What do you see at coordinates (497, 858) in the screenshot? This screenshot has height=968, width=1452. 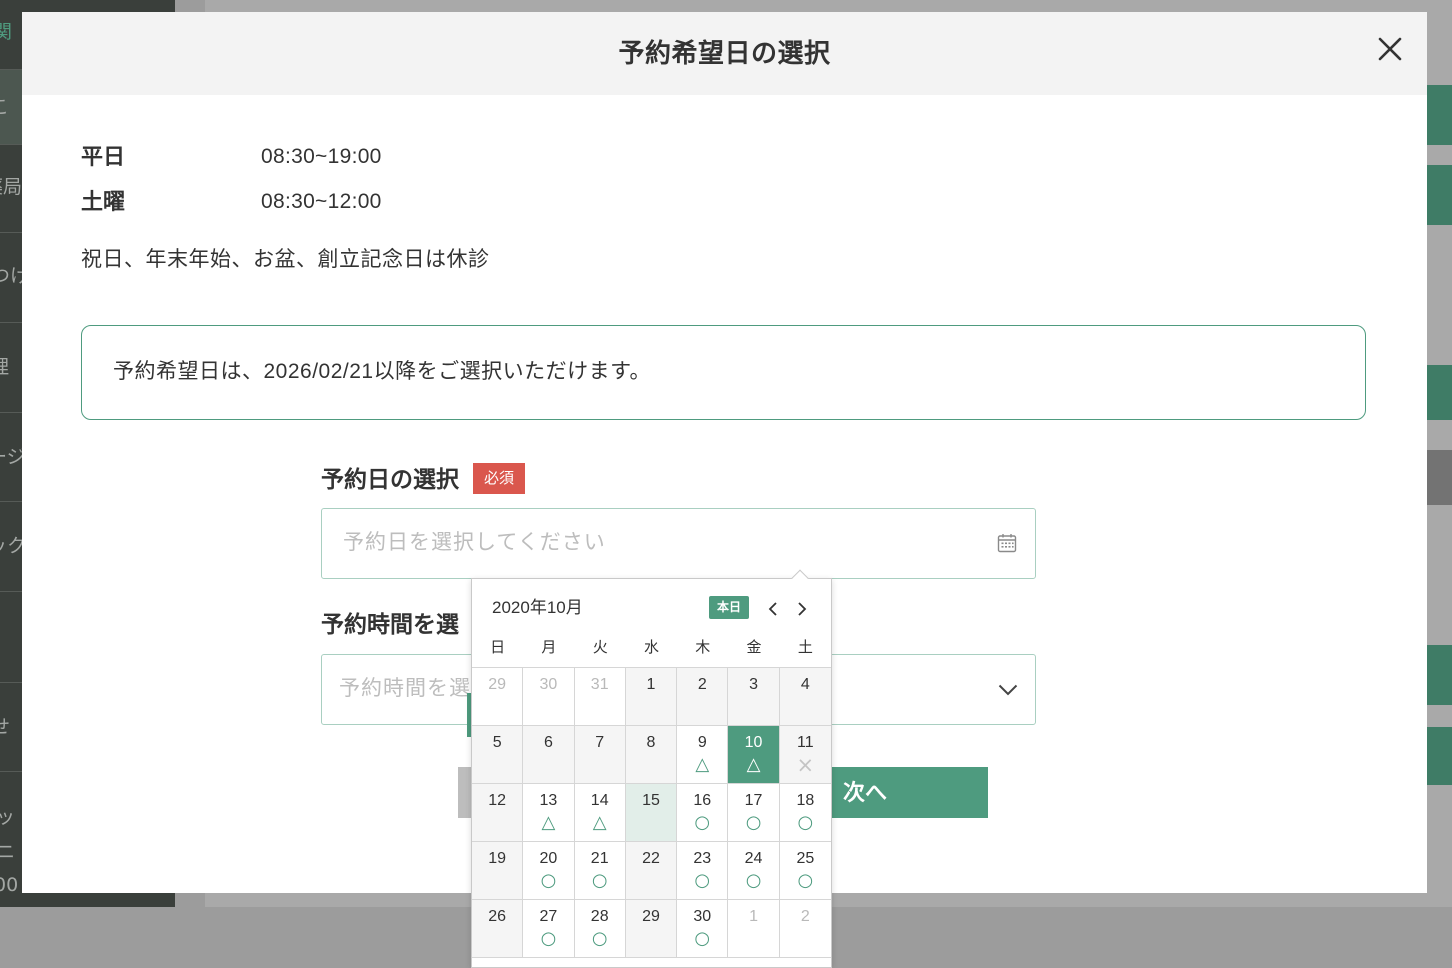 I see `calendar-day-number: 19` at bounding box center [497, 858].